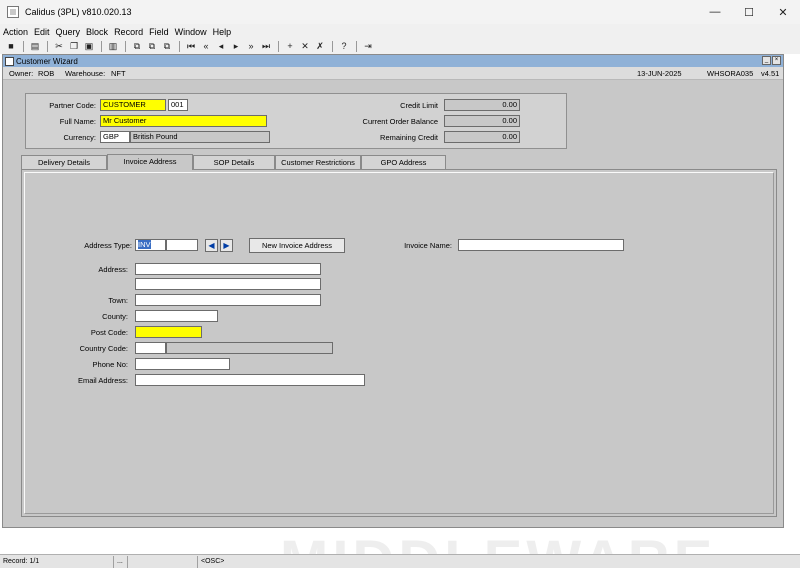 The image size is (800, 568). Describe the element at coordinates (400, 121) in the screenshot. I see `order-balance-label: Current Order Balance` at that location.